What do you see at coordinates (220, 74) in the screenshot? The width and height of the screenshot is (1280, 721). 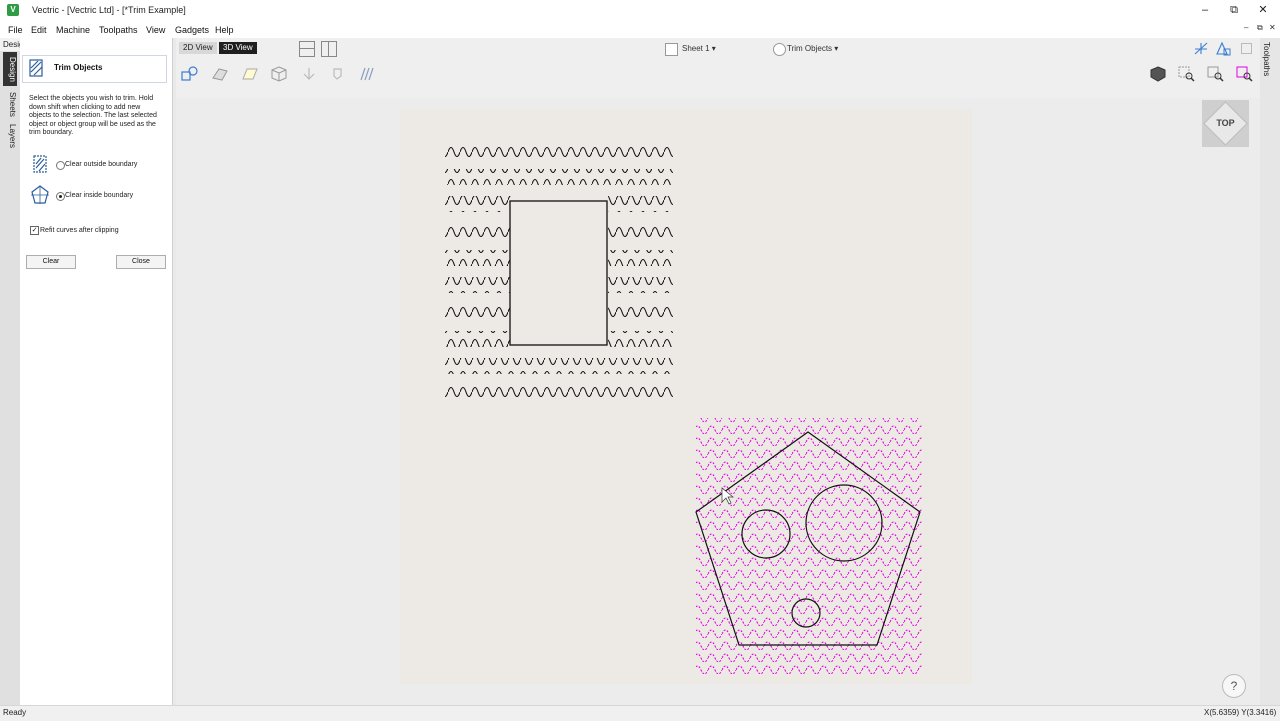 I see `image-icon` at bounding box center [220, 74].